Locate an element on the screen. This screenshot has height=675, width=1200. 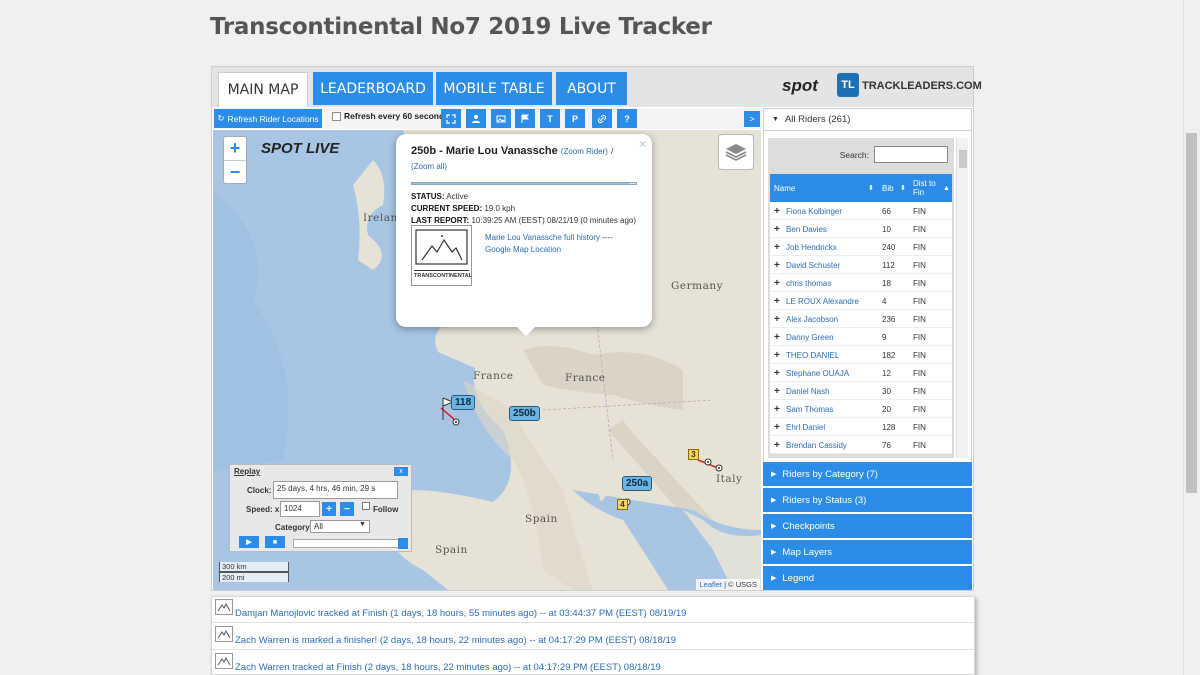
zoom-rider-link: (Zoom Rider) is located at coordinates (584, 151).